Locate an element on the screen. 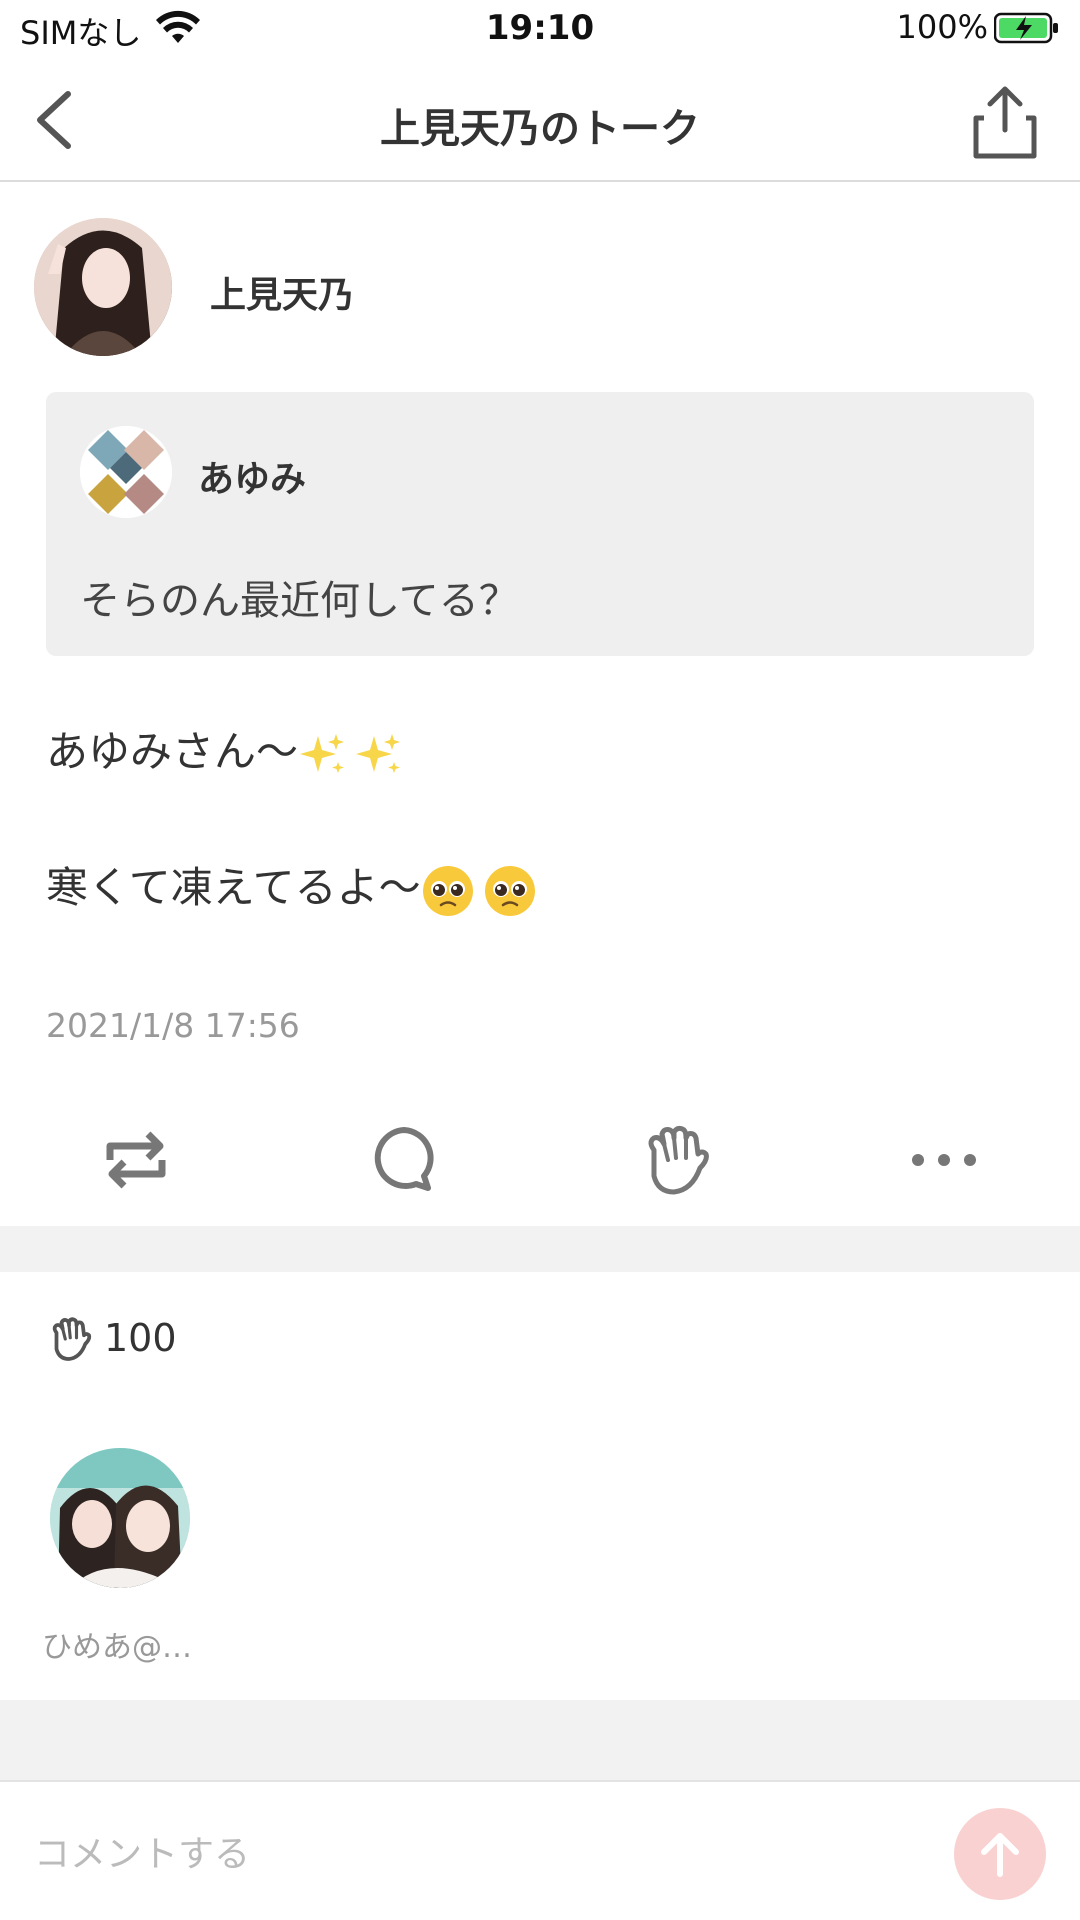 This screenshot has width=1080, height=1920. share-icon is located at coordinates (1005, 122).